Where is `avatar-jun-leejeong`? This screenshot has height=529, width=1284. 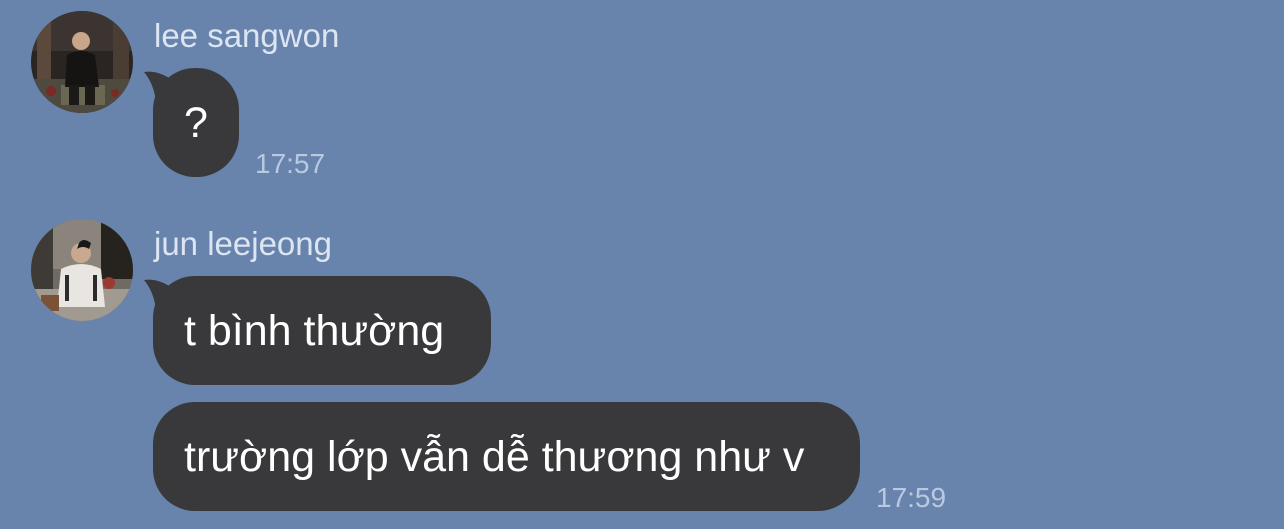
avatar-jun-leejeong is located at coordinates (82, 270).